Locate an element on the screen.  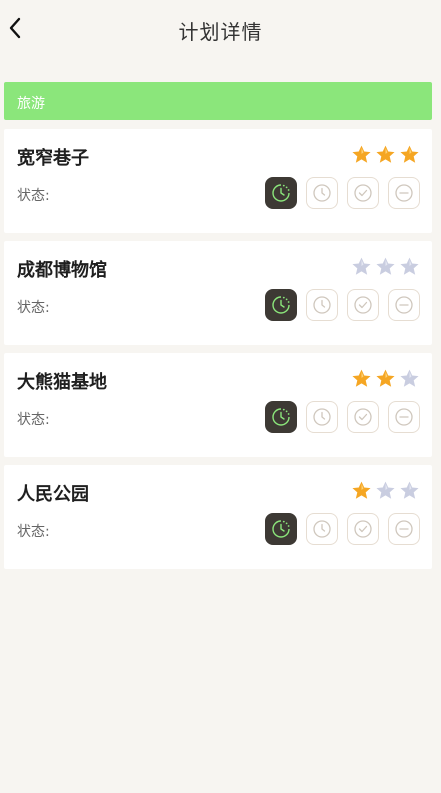
plan-card: 大熊猫基地状态: is located at coordinates (218, 405).